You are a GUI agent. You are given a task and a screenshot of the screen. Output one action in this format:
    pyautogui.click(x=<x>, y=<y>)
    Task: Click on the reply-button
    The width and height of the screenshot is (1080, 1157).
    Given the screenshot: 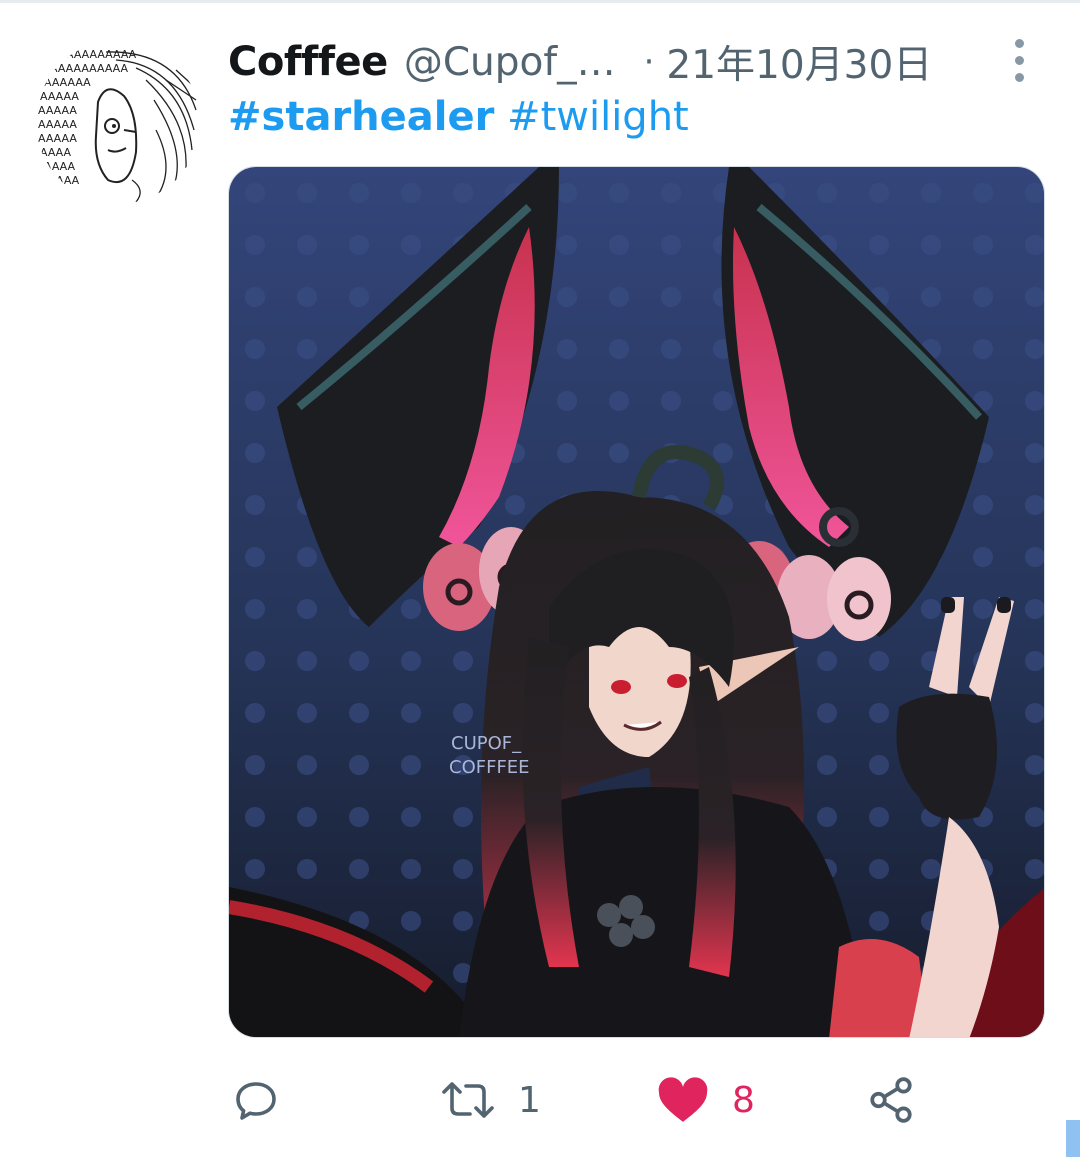 What is the action you would take?
    pyautogui.click(x=256, y=1100)
    